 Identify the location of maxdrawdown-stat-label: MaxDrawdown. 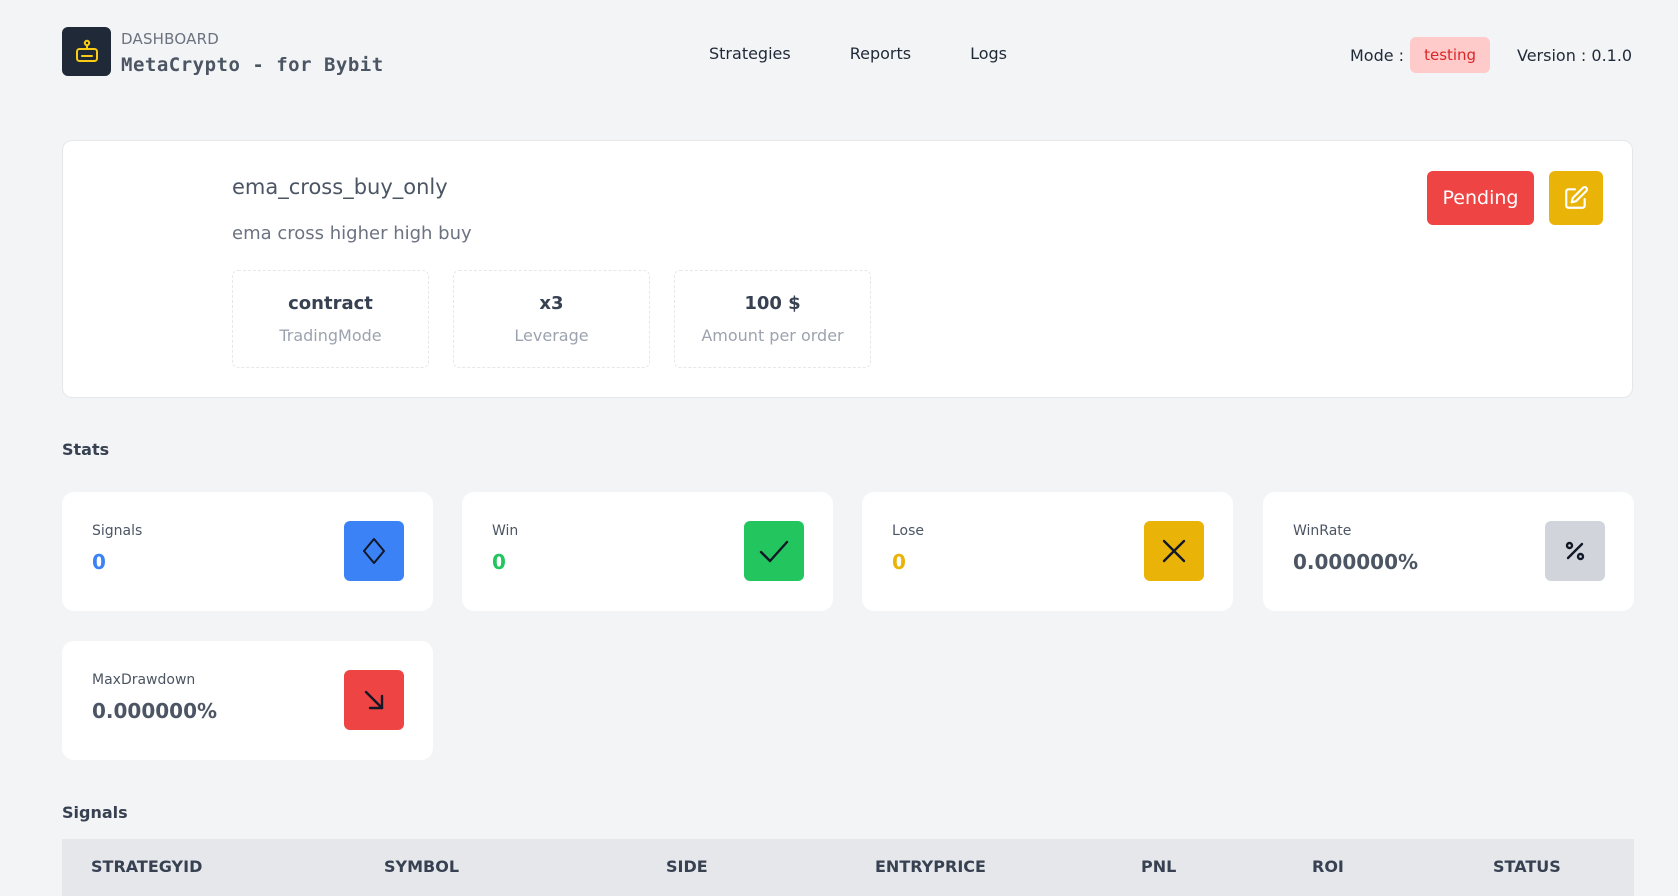
(144, 680).